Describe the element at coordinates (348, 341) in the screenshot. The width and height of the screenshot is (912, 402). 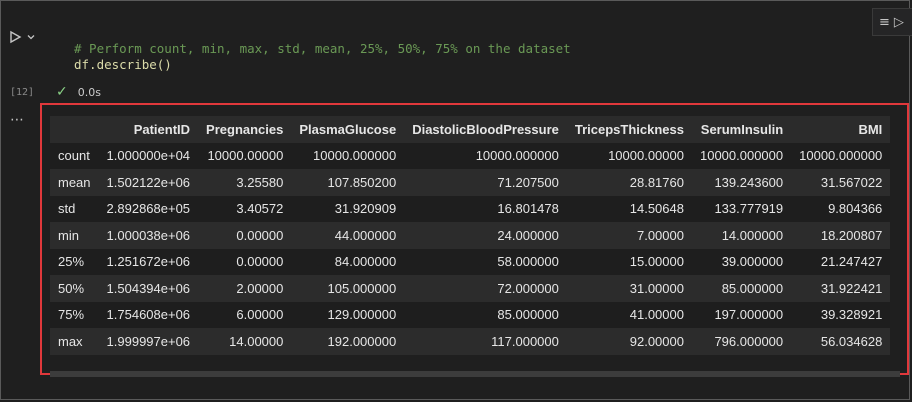
I see `table-cell: 192.000000` at that location.